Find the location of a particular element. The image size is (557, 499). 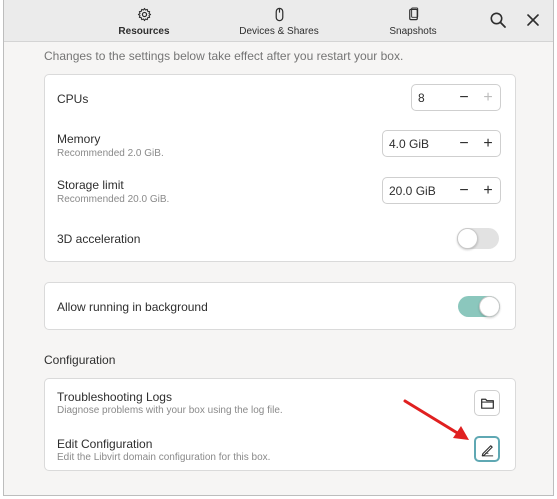

memory-recommendation: Recommended 2.0 GiB. is located at coordinates (110, 153).